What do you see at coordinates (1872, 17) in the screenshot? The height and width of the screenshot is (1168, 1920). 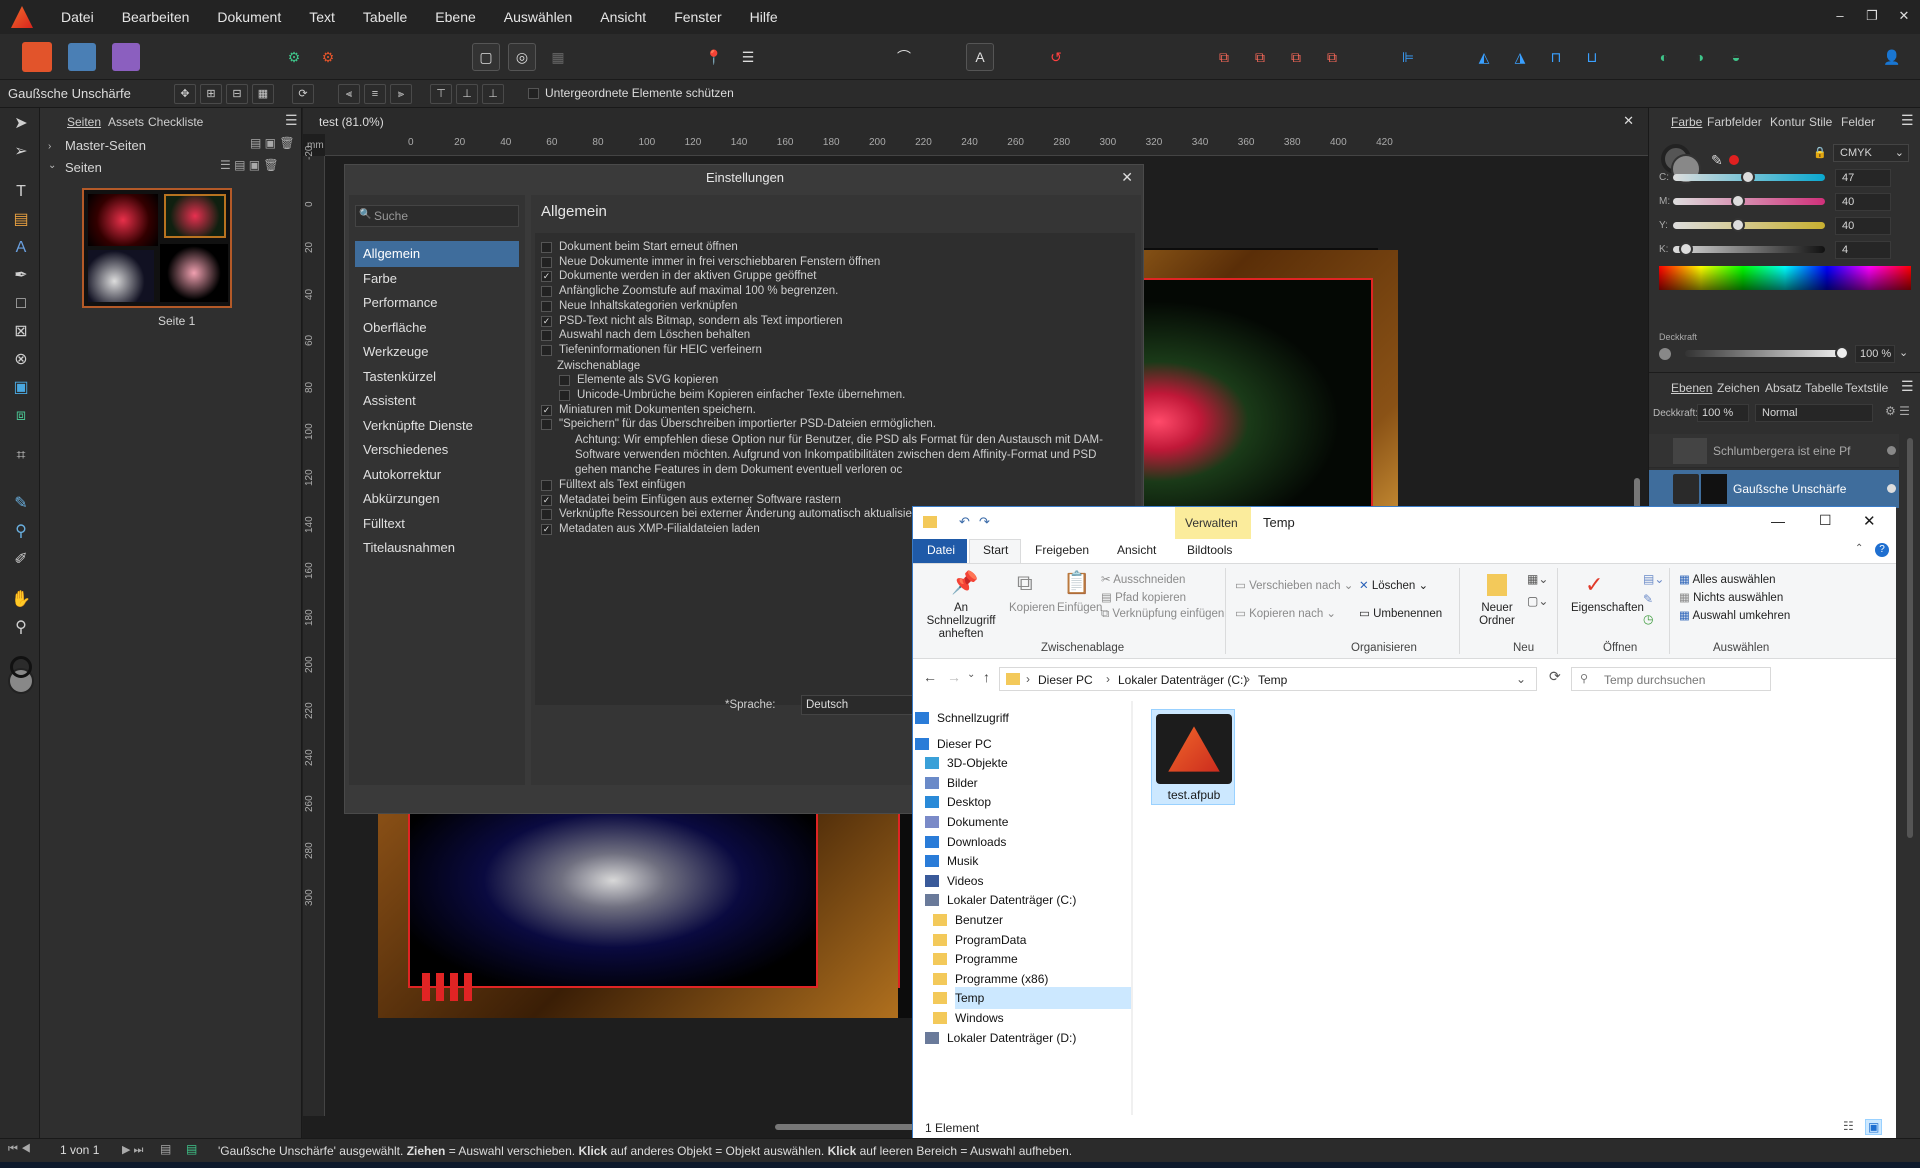 I see `restore-button: ❐` at bounding box center [1872, 17].